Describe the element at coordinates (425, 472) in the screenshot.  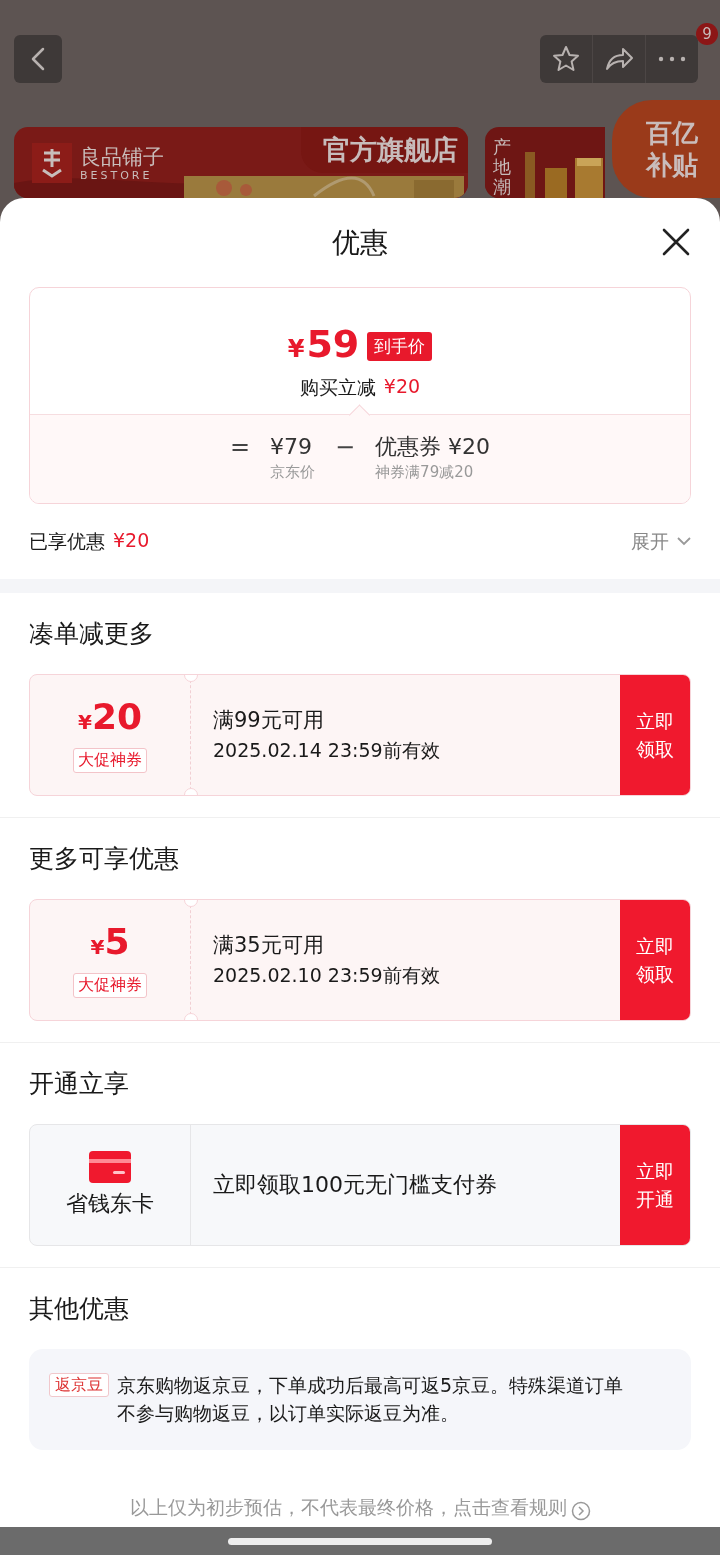
I see `term-caption: 神券满79减20` at that location.